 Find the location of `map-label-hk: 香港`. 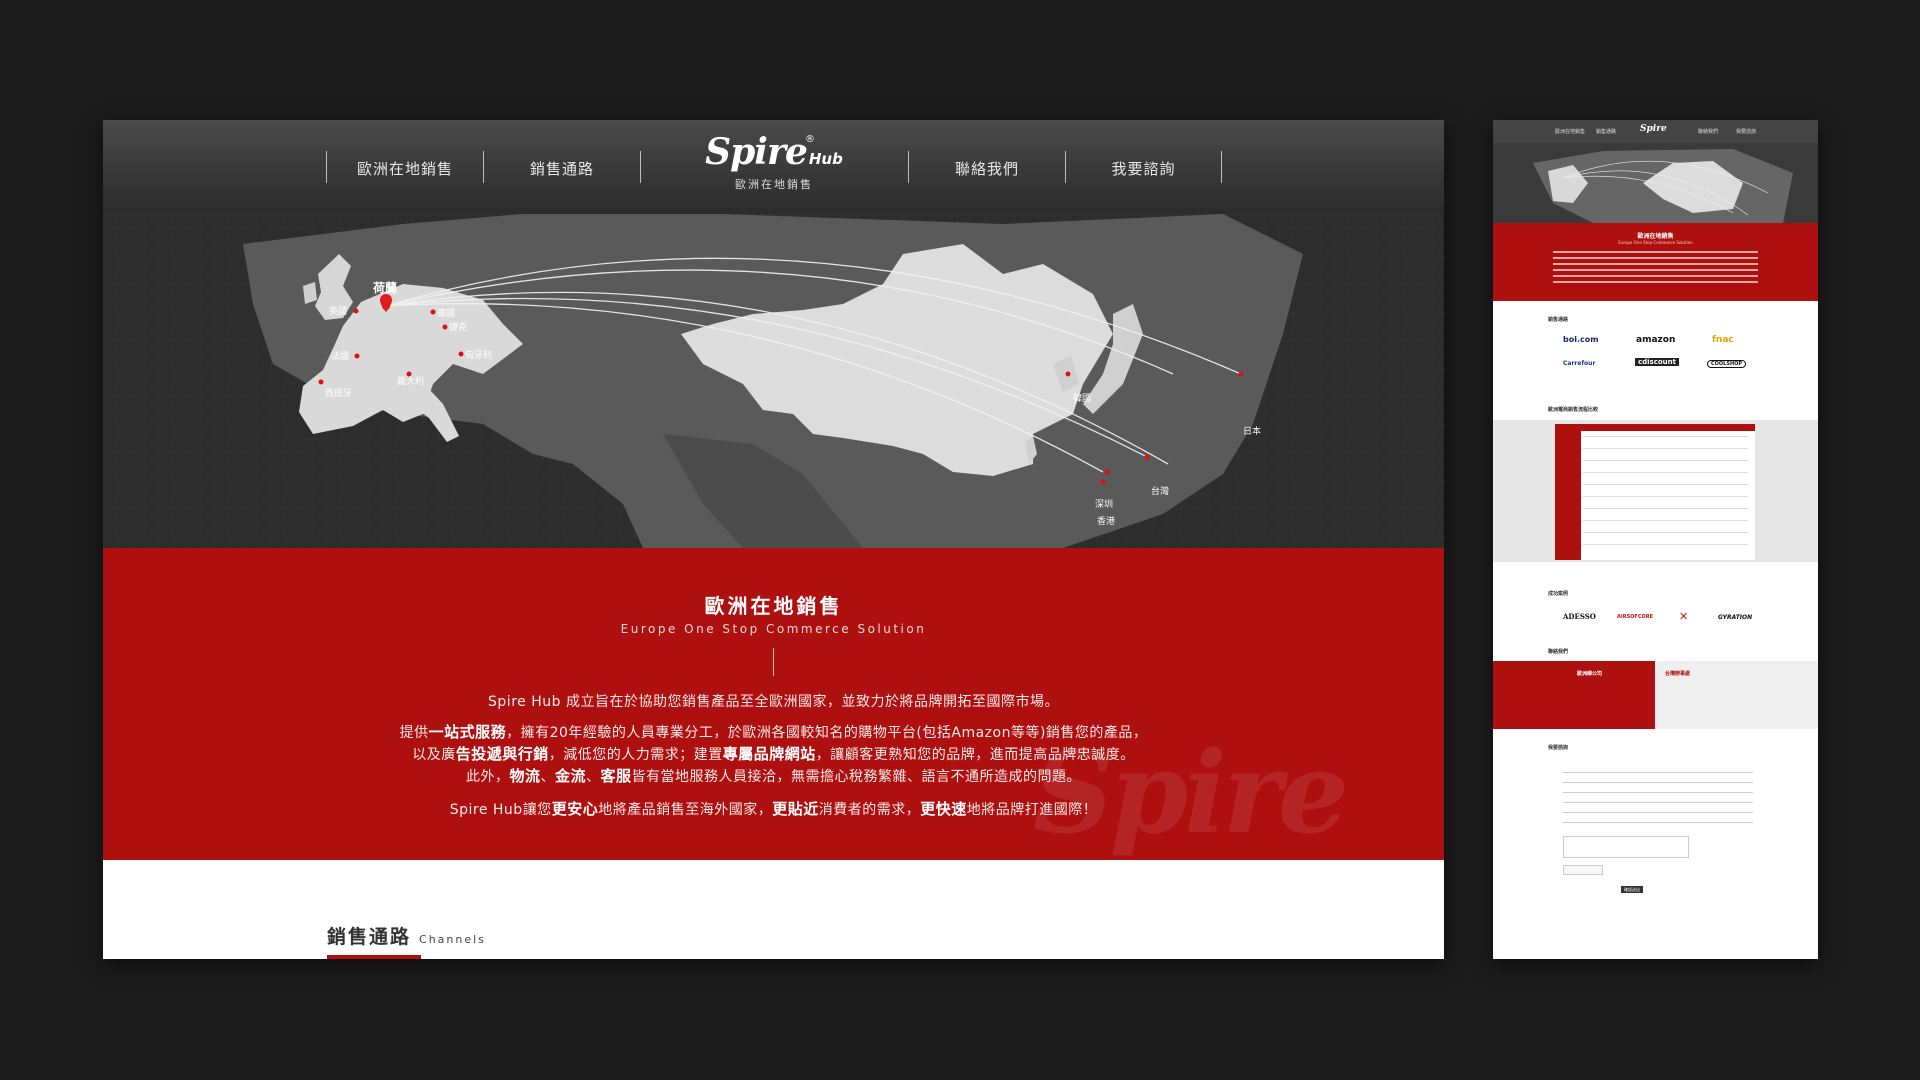

map-label-hk: 香港 is located at coordinates (1106, 521).